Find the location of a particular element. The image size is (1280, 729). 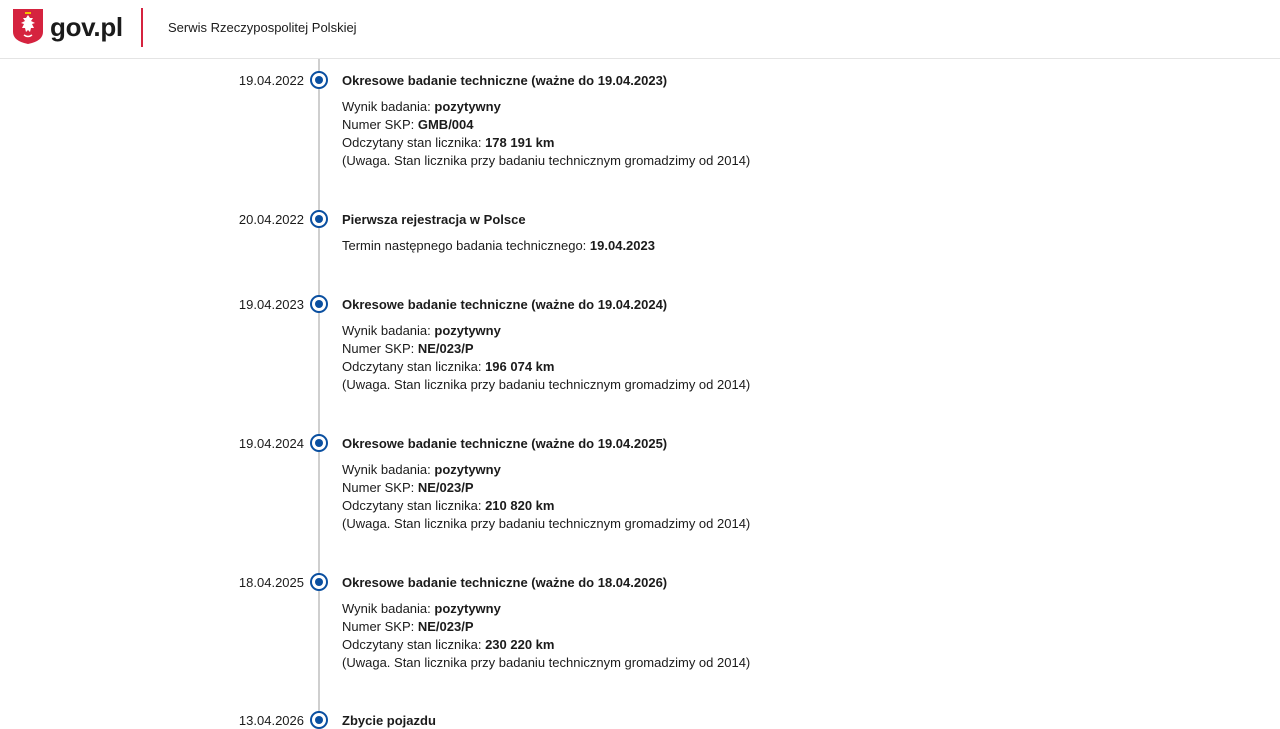

service-name: Serwis Rzeczypospolitej Polskiej is located at coordinates (262, 27).